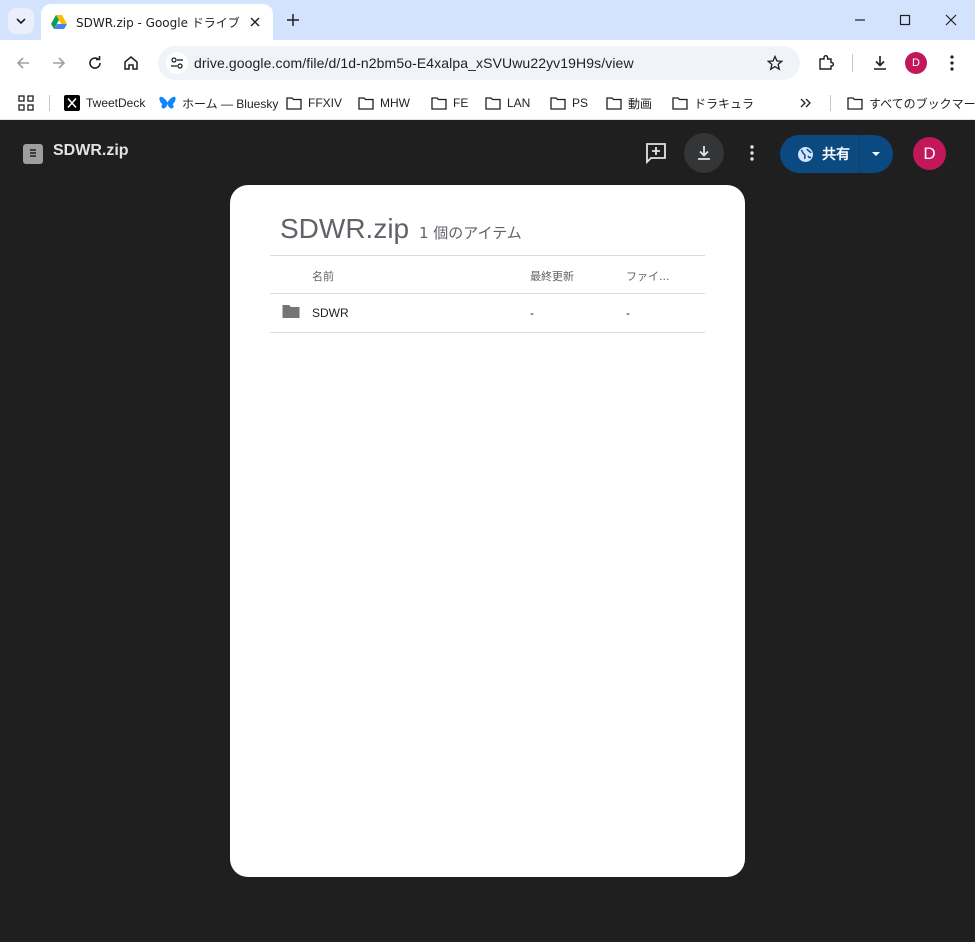 The height and width of the screenshot is (942, 975). I want to click on apps-button, so click(29, 103).